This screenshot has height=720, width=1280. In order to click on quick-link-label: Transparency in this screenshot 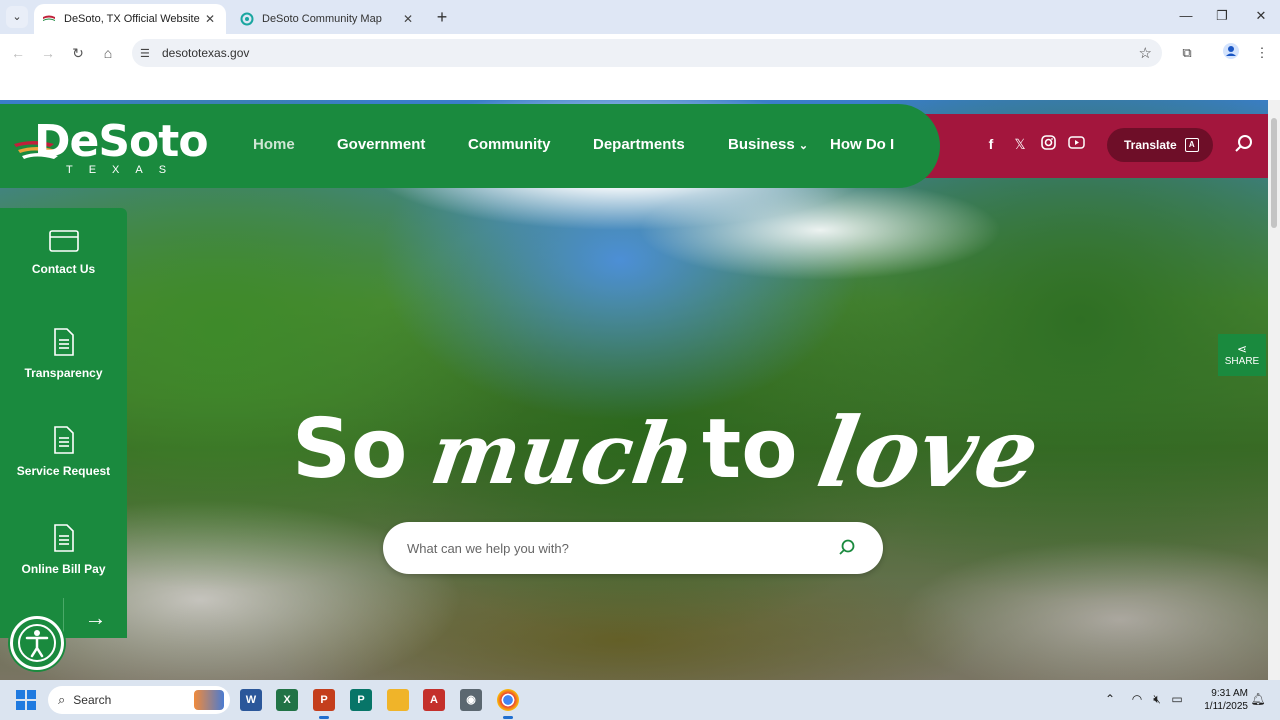, I will do `click(63, 373)`.